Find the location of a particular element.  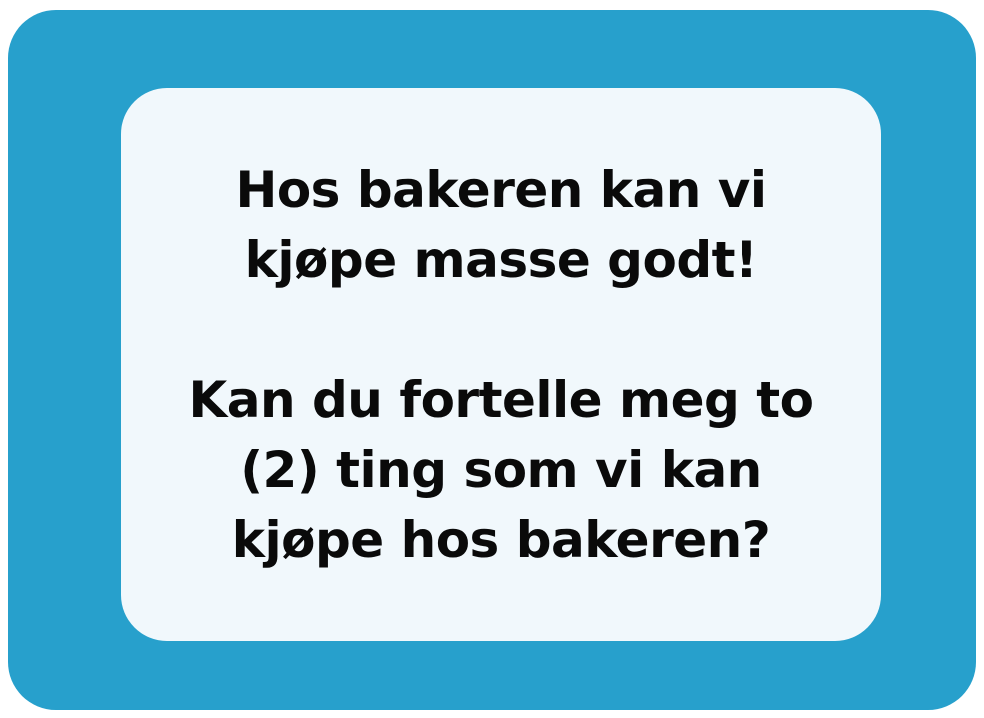

question-line: kjøpe hos bakeren? is located at coordinates (501, 539).